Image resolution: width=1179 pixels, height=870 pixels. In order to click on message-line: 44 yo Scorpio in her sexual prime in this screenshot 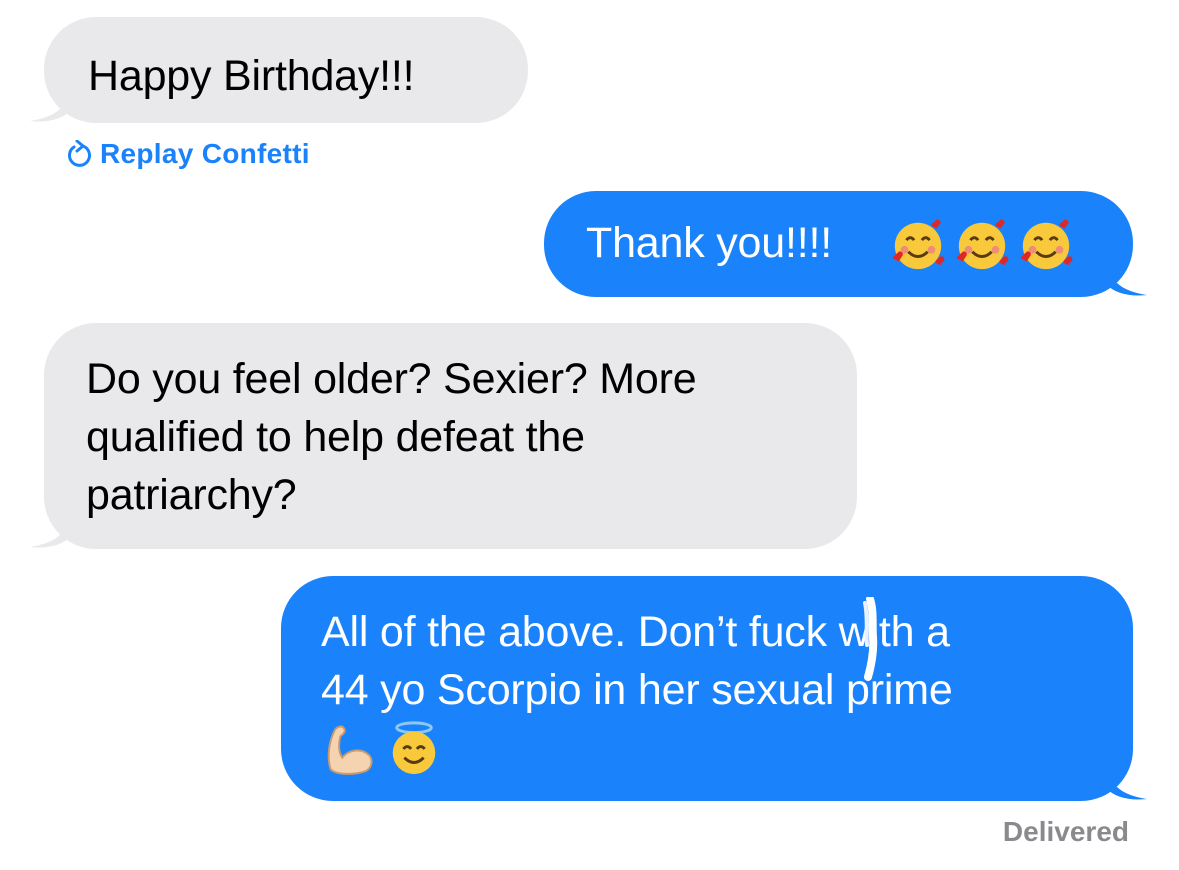, I will do `click(637, 690)`.